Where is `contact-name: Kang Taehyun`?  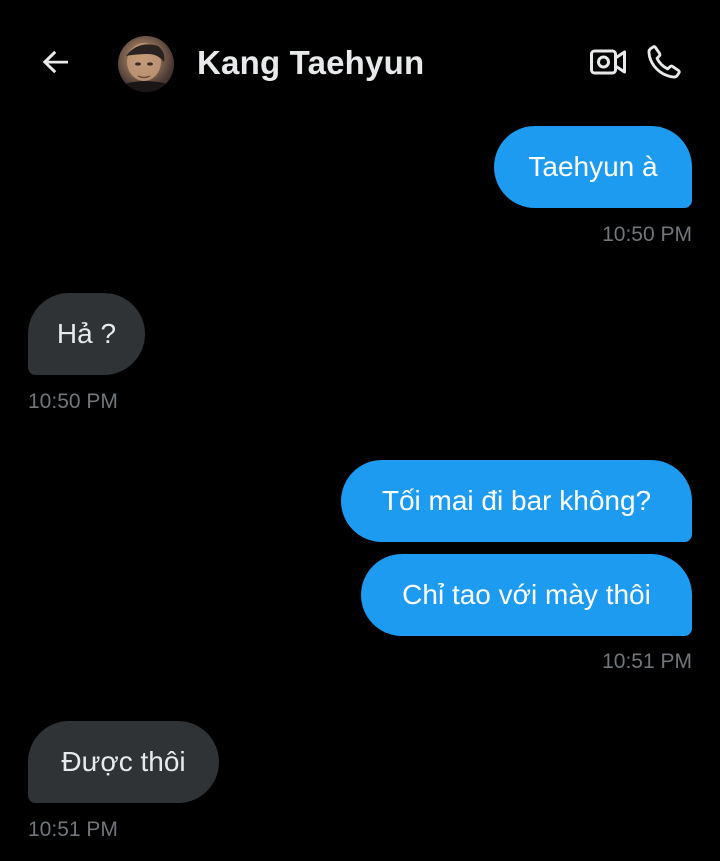
contact-name: Kang Taehyun is located at coordinates (310, 63).